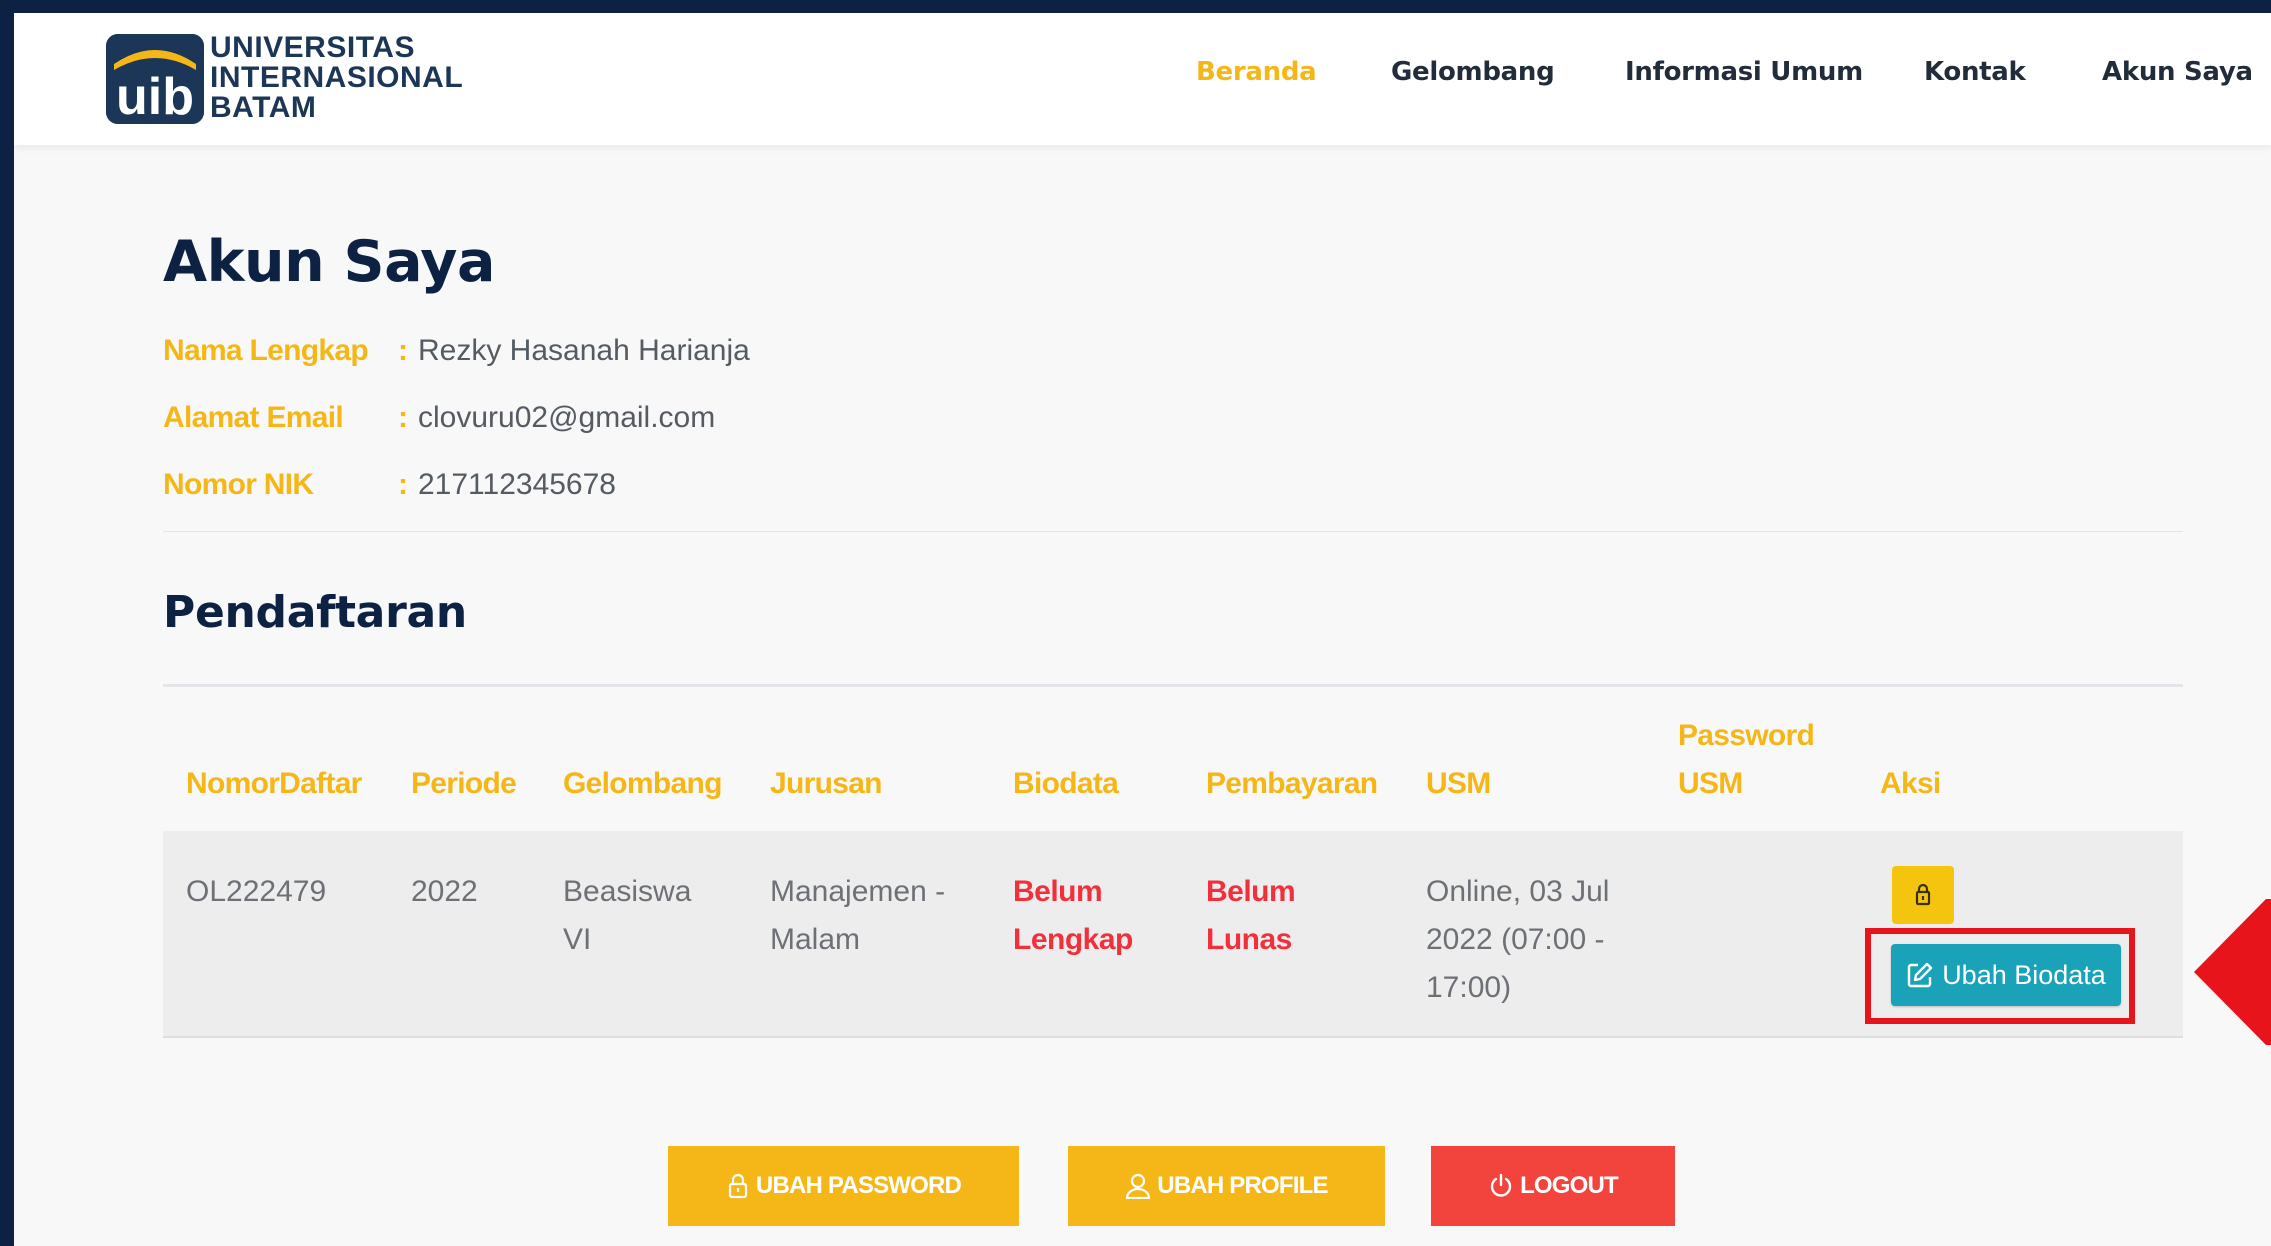  Describe the element at coordinates (253, 417) in the screenshot. I see `label-alamat-email: Alamat Email` at that location.